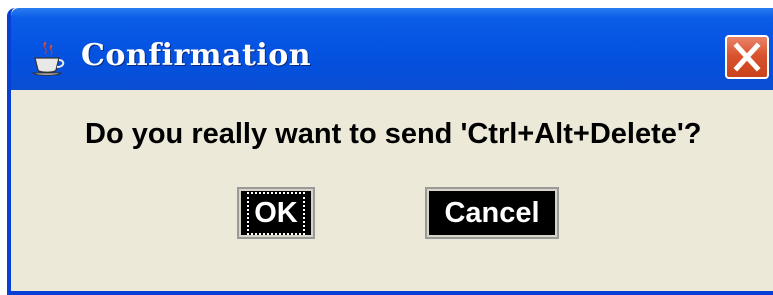 This screenshot has width=773, height=295. What do you see at coordinates (48, 59) in the screenshot?
I see `java-coffee-cup-icon` at bounding box center [48, 59].